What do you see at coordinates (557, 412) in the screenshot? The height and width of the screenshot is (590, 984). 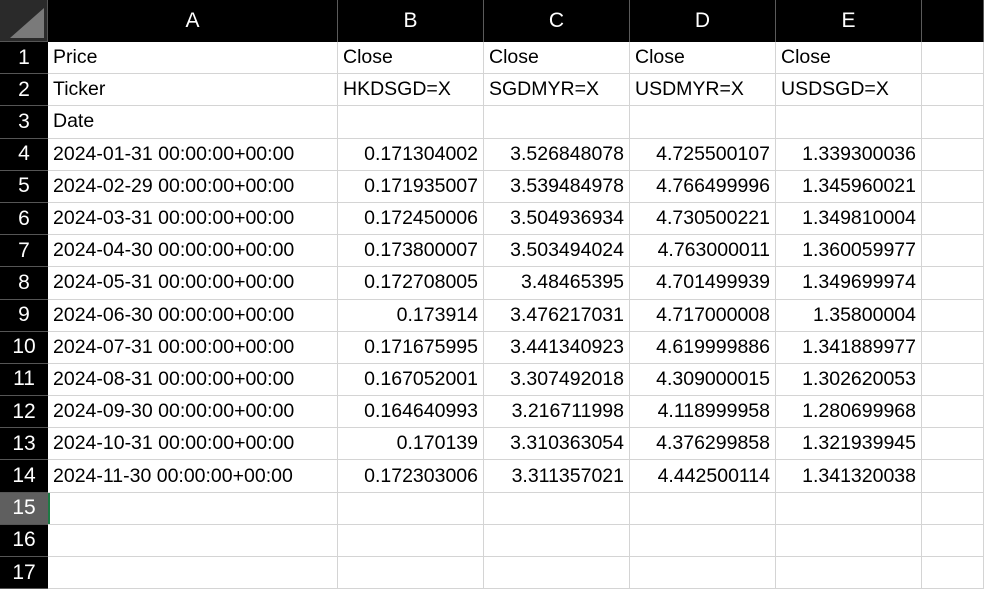 I see `cell: 3.216711998` at bounding box center [557, 412].